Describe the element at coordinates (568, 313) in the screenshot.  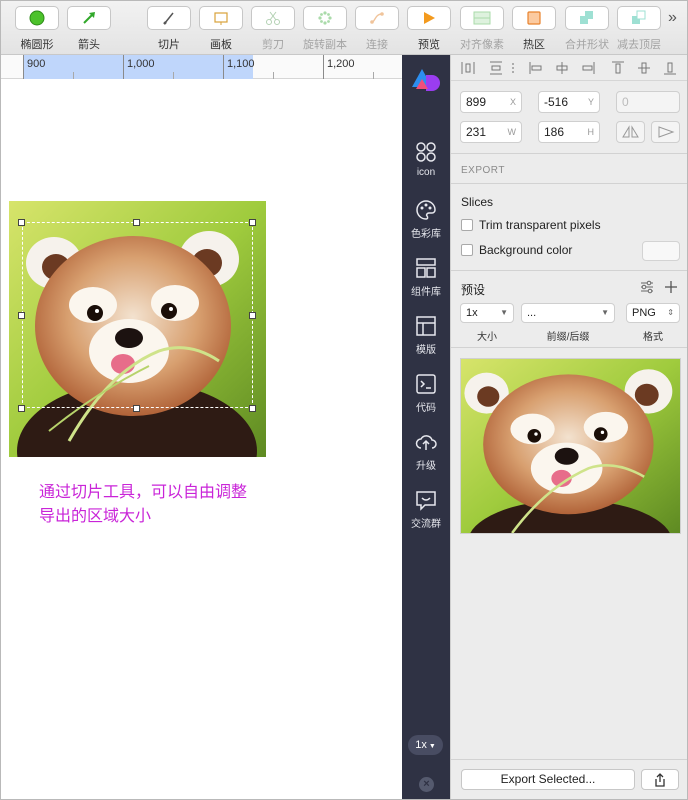
I see `prefix-suffix-select: ... ▼` at that location.